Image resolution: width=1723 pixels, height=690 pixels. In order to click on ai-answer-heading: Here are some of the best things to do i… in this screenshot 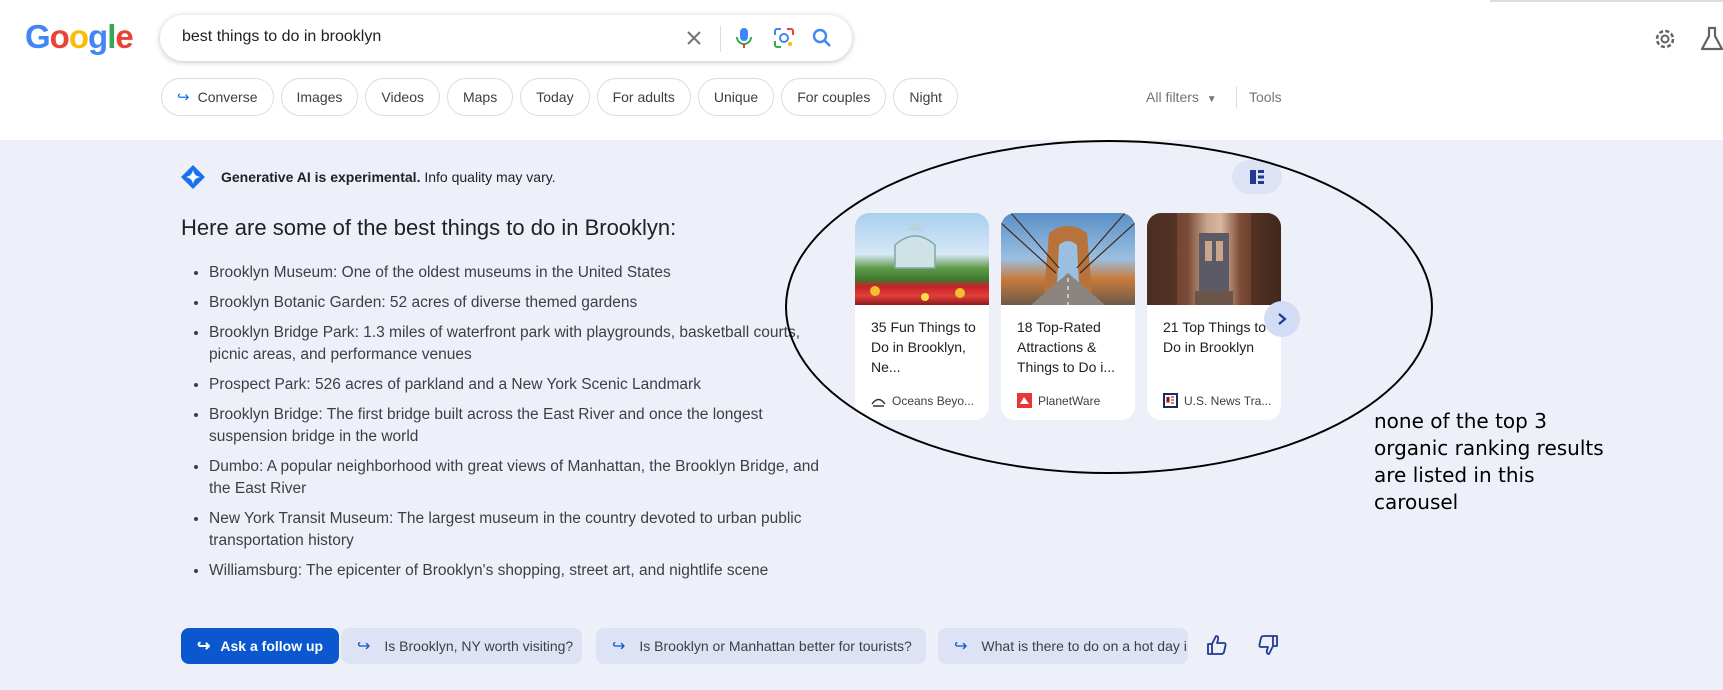, I will do `click(429, 227)`.